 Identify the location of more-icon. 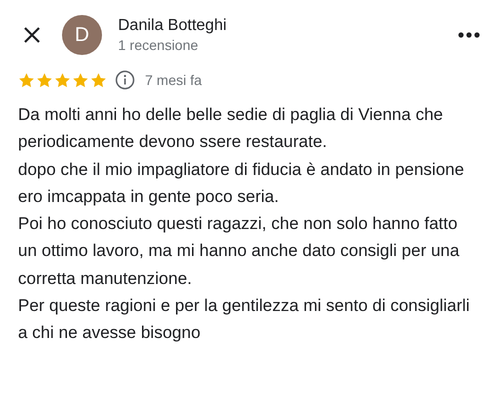
(469, 35).